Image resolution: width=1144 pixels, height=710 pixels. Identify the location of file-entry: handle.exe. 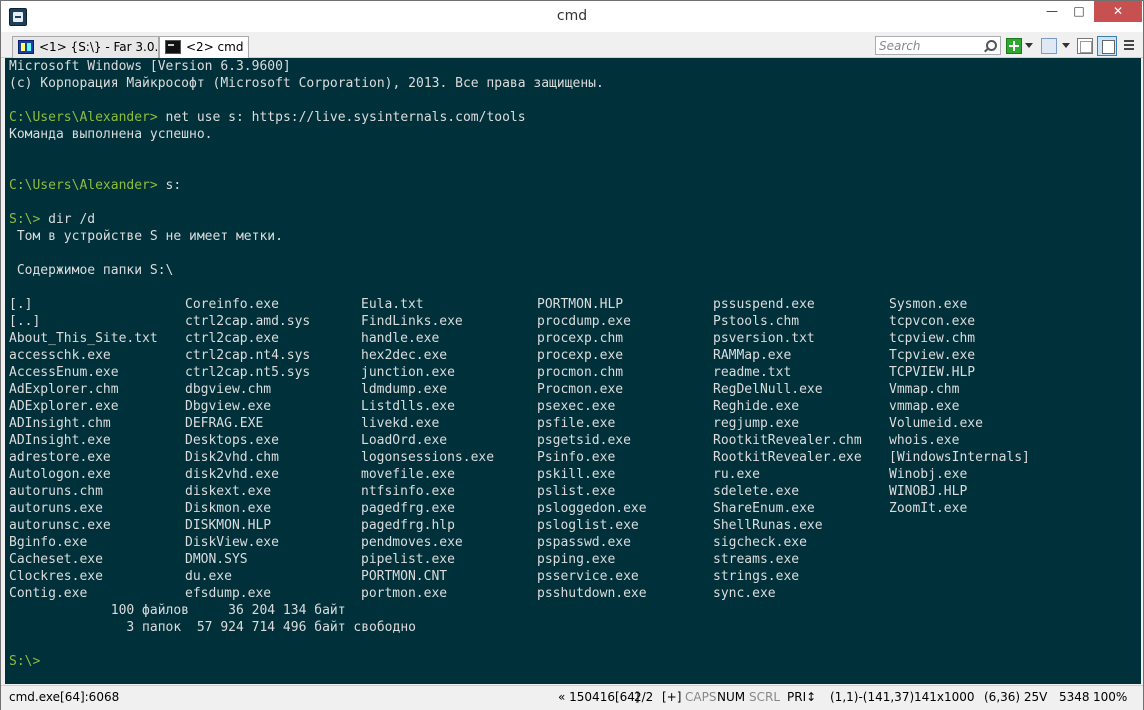
(400, 338).